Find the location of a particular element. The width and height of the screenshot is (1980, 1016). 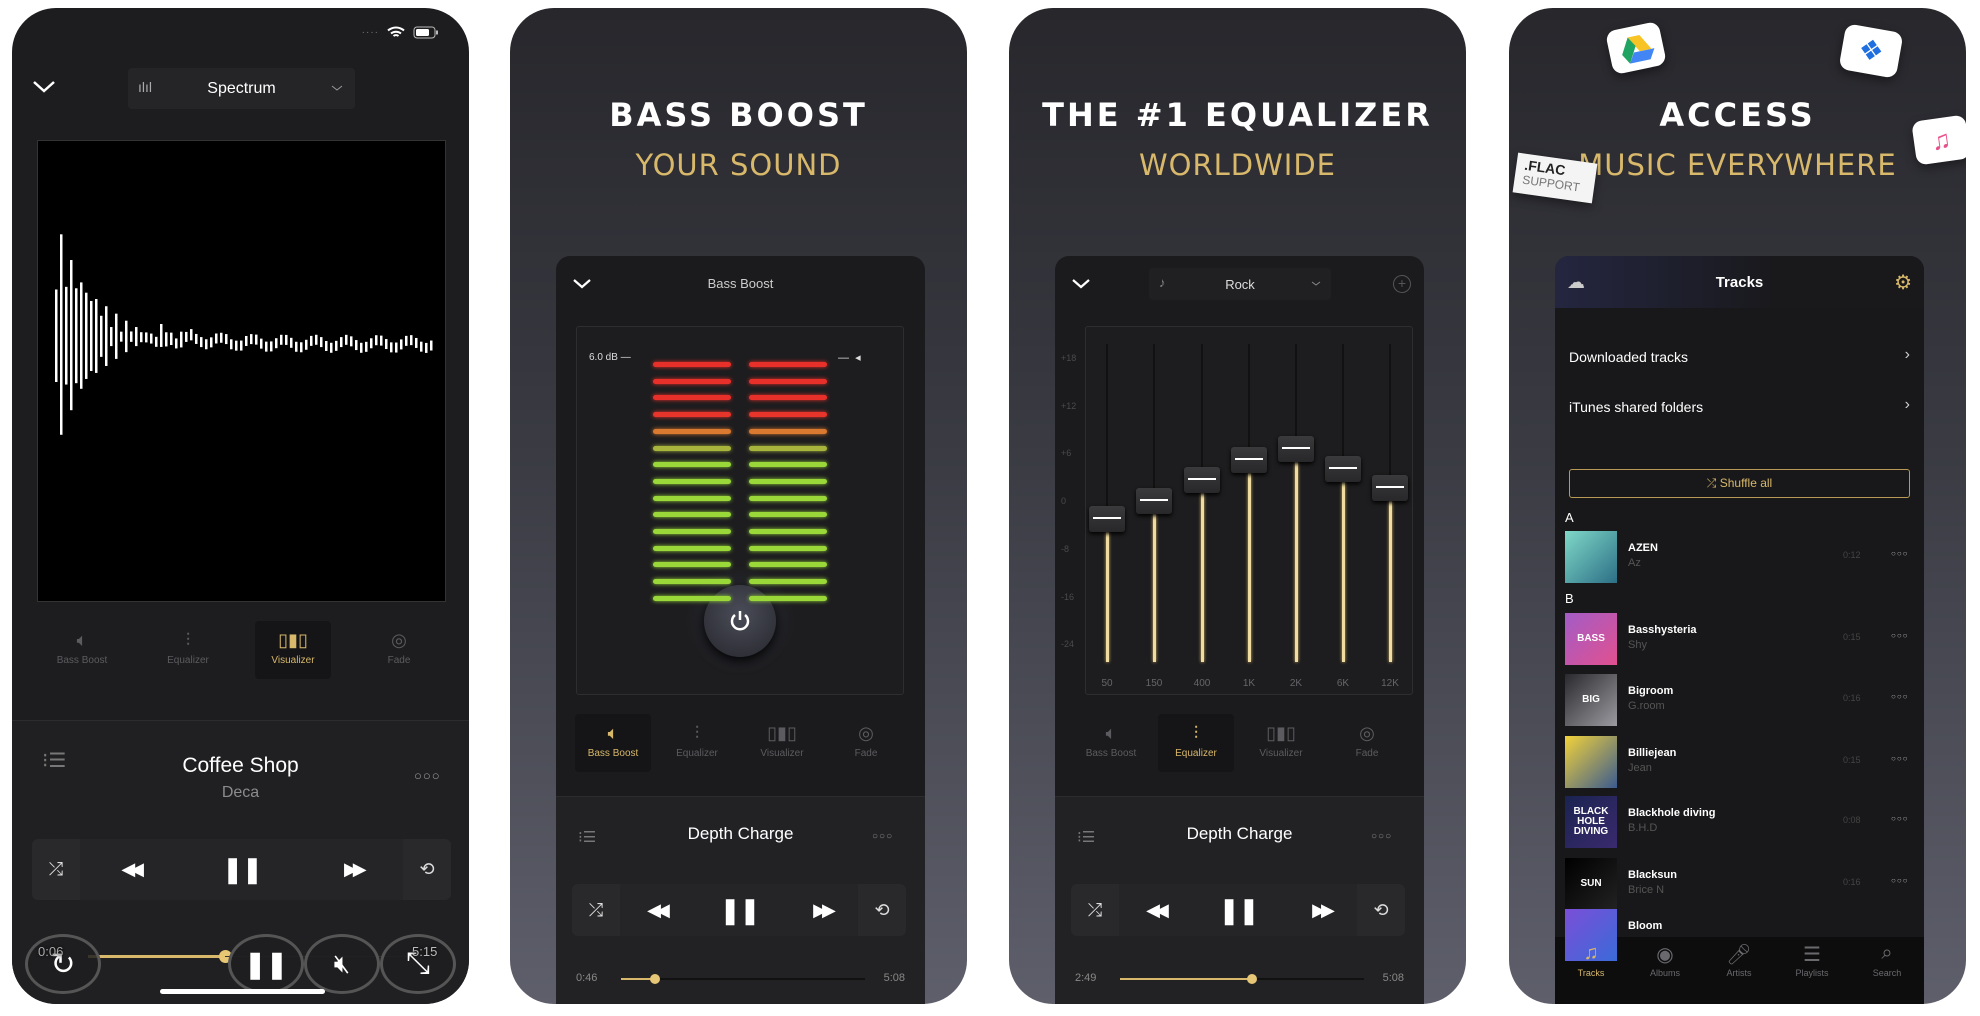

tab-artists: 🎤︎ Artists is located at coordinates (1739, 967).